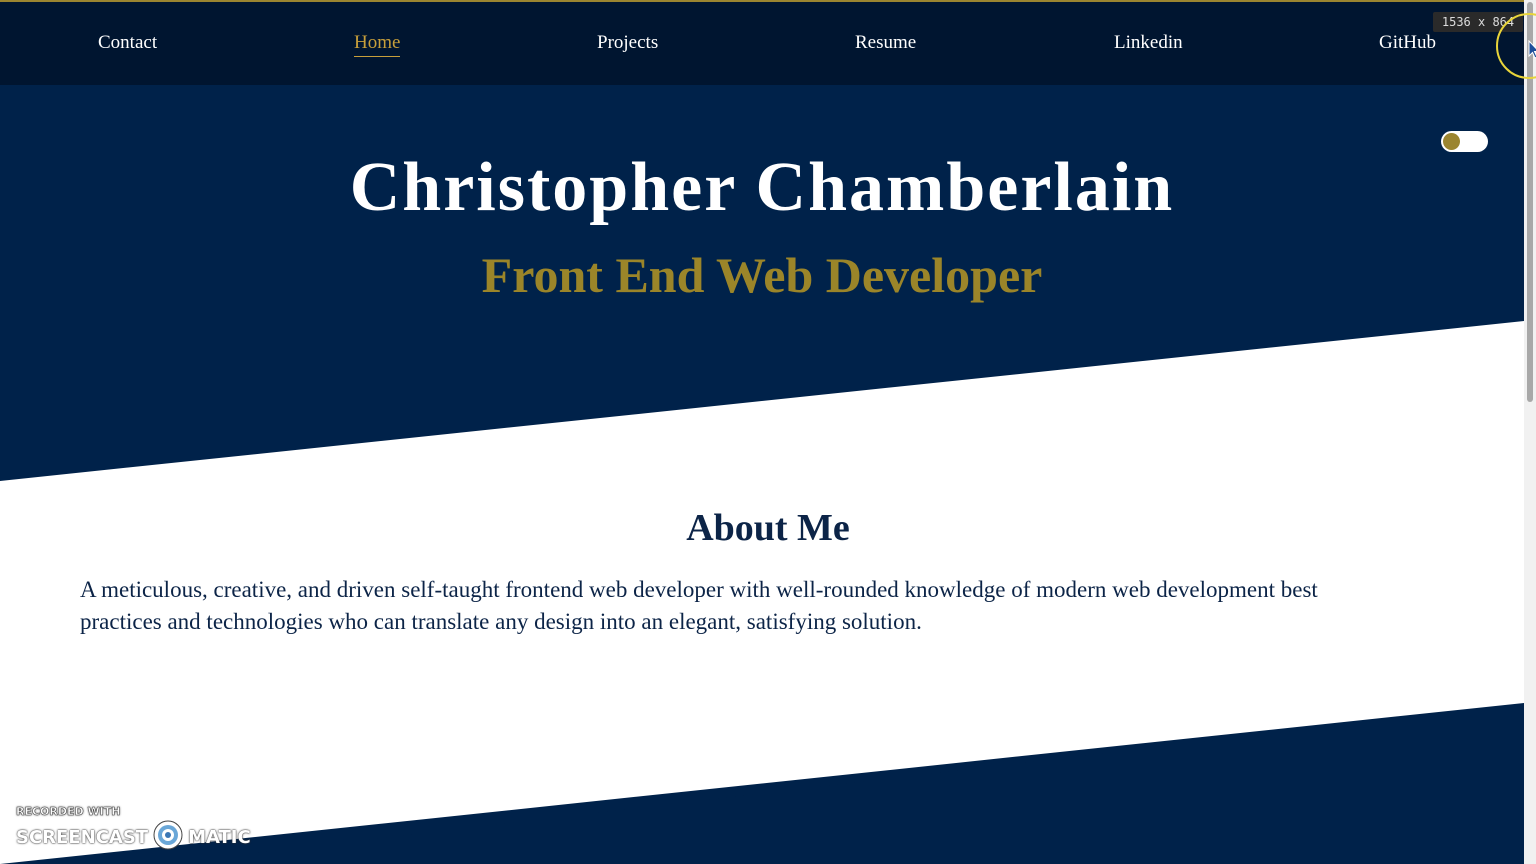 The height and width of the screenshot is (864, 1536). I want to click on vertical-scrollbar, so click(1530, 432).